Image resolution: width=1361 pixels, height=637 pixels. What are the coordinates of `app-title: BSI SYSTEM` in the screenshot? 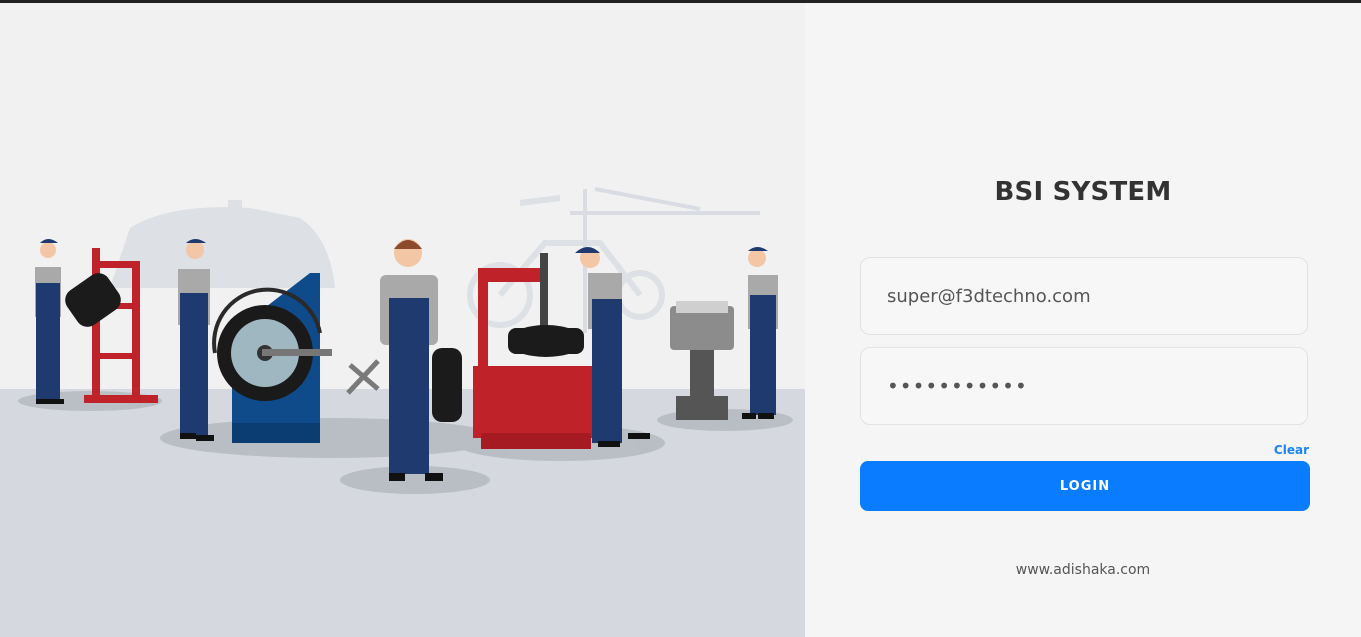 It's located at (1083, 192).